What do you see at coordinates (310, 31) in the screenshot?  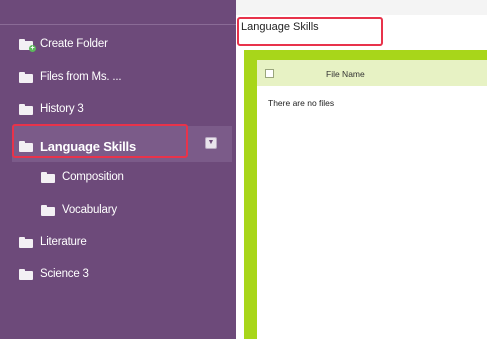 I see `highlight-annotation-title` at bounding box center [310, 31].